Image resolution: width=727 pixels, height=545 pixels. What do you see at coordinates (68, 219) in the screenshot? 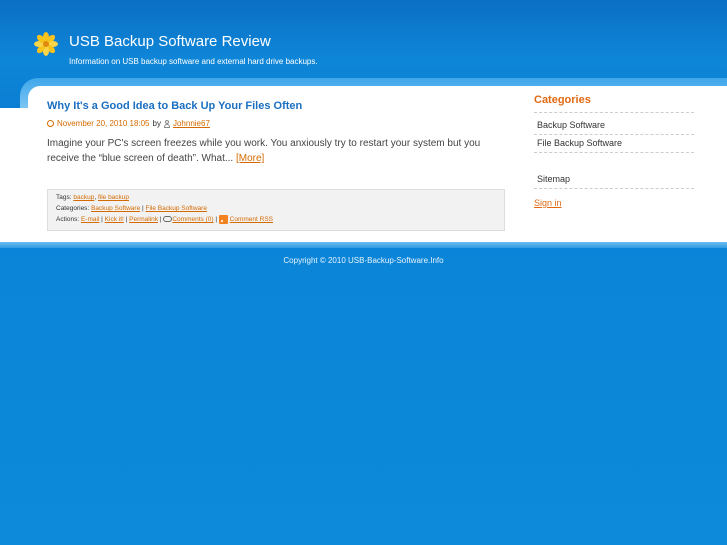
I see `actions-label: Actions:` at bounding box center [68, 219].